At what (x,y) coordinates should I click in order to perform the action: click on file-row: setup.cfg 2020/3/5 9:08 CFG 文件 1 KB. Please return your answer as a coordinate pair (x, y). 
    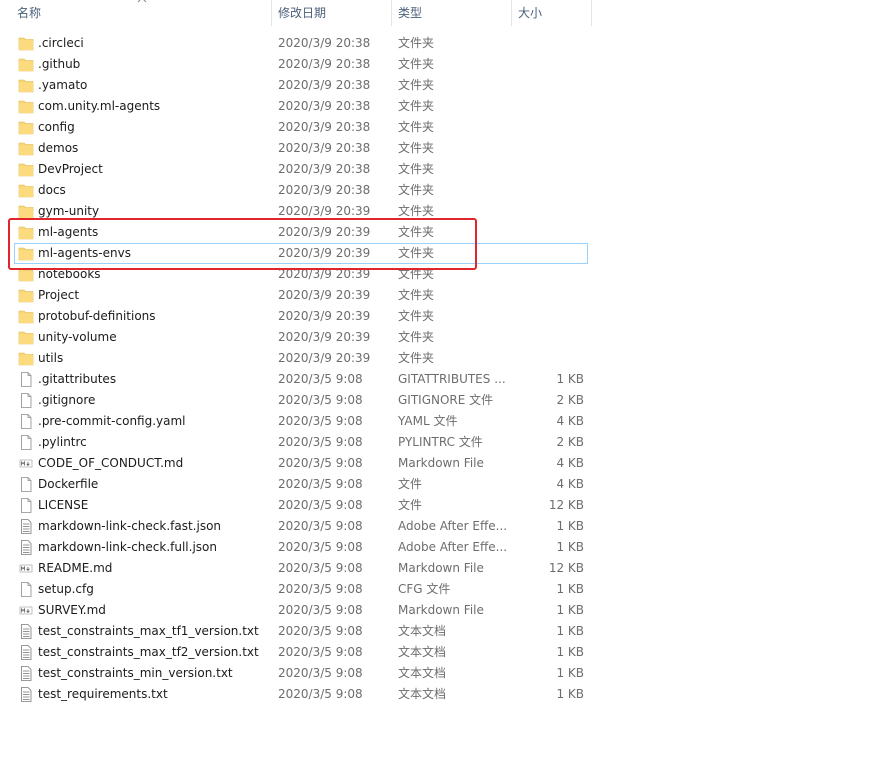
    Looking at the image, I should click on (300, 589).